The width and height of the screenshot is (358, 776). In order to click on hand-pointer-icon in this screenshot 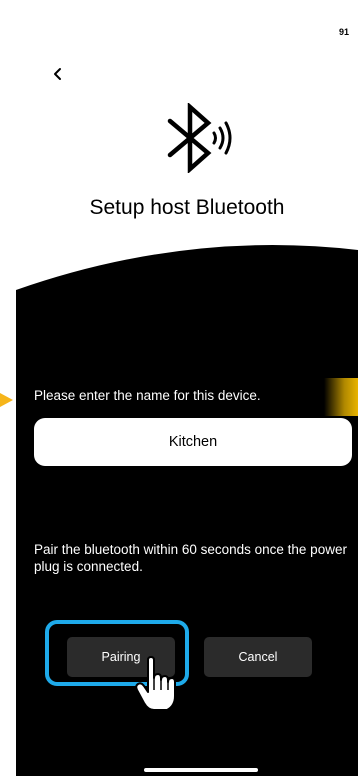, I will do `click(155, 683)`.